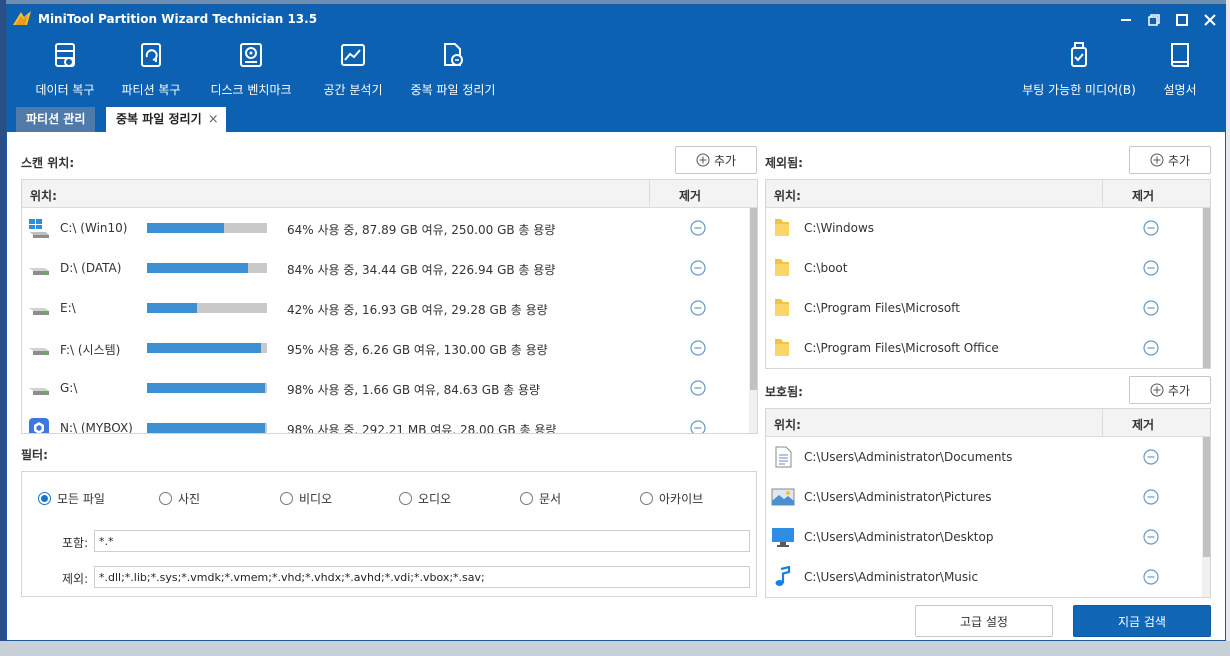  I want to click on table-row: C:\Users\Administrator\Desktop, so click(988, 537).